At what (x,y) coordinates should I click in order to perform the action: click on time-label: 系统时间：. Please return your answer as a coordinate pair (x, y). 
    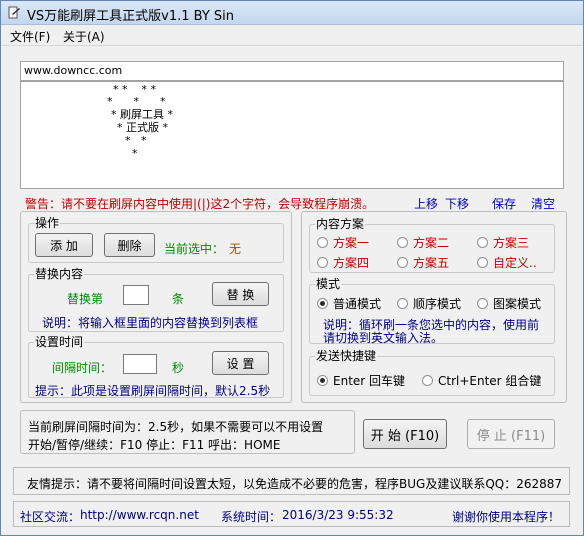
    Looking at the image, I should click on (251, 517).